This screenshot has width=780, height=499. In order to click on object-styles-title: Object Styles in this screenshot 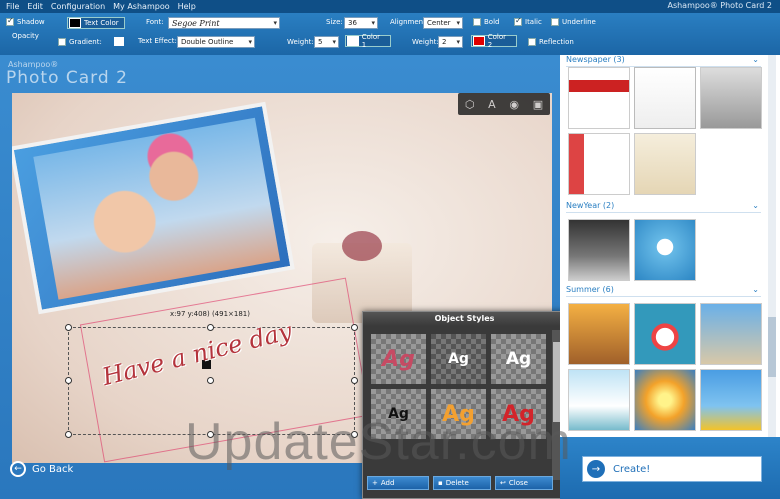, I will do `click(464, 319)`.